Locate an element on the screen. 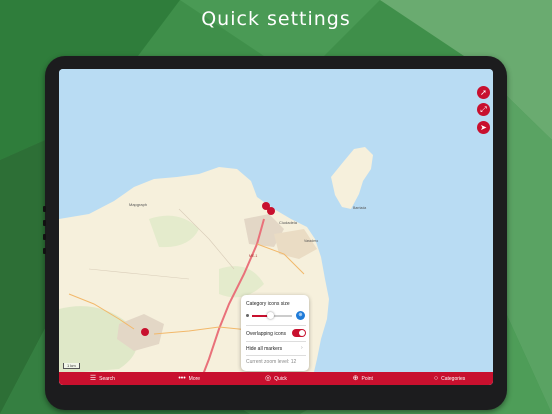 This screenshot has height=414, width=552. tab-point: ⊕ Point is located at coordinates (362, 378).